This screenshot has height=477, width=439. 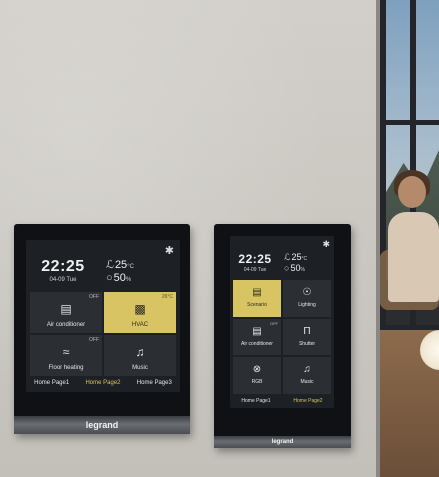 I want to click on tile-label: Floor heating, so click(x=66, y=368).